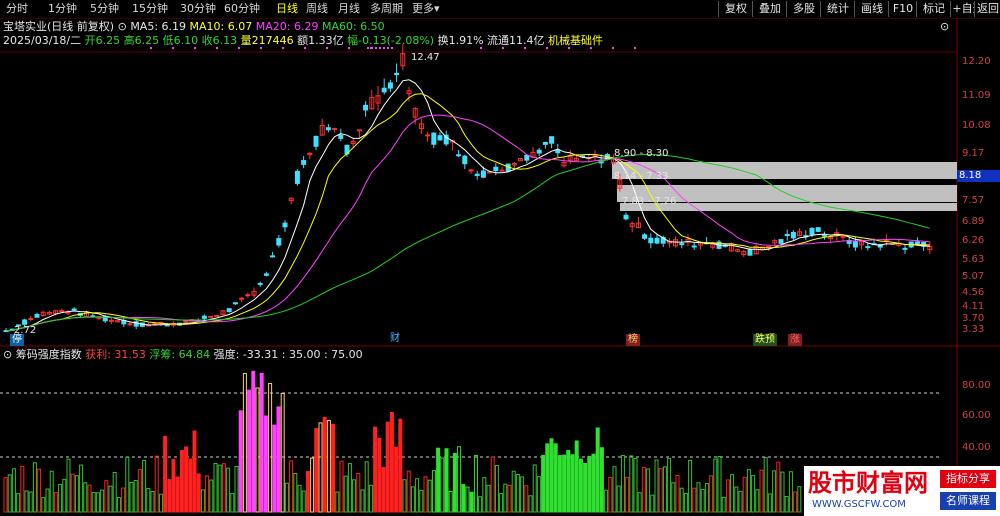 This screenshot has width=1000, height=516. What do you see at coordinates (973, 221) in the screenshot?
I see `price-tick: 6.89` at bounding box center [973, 221].